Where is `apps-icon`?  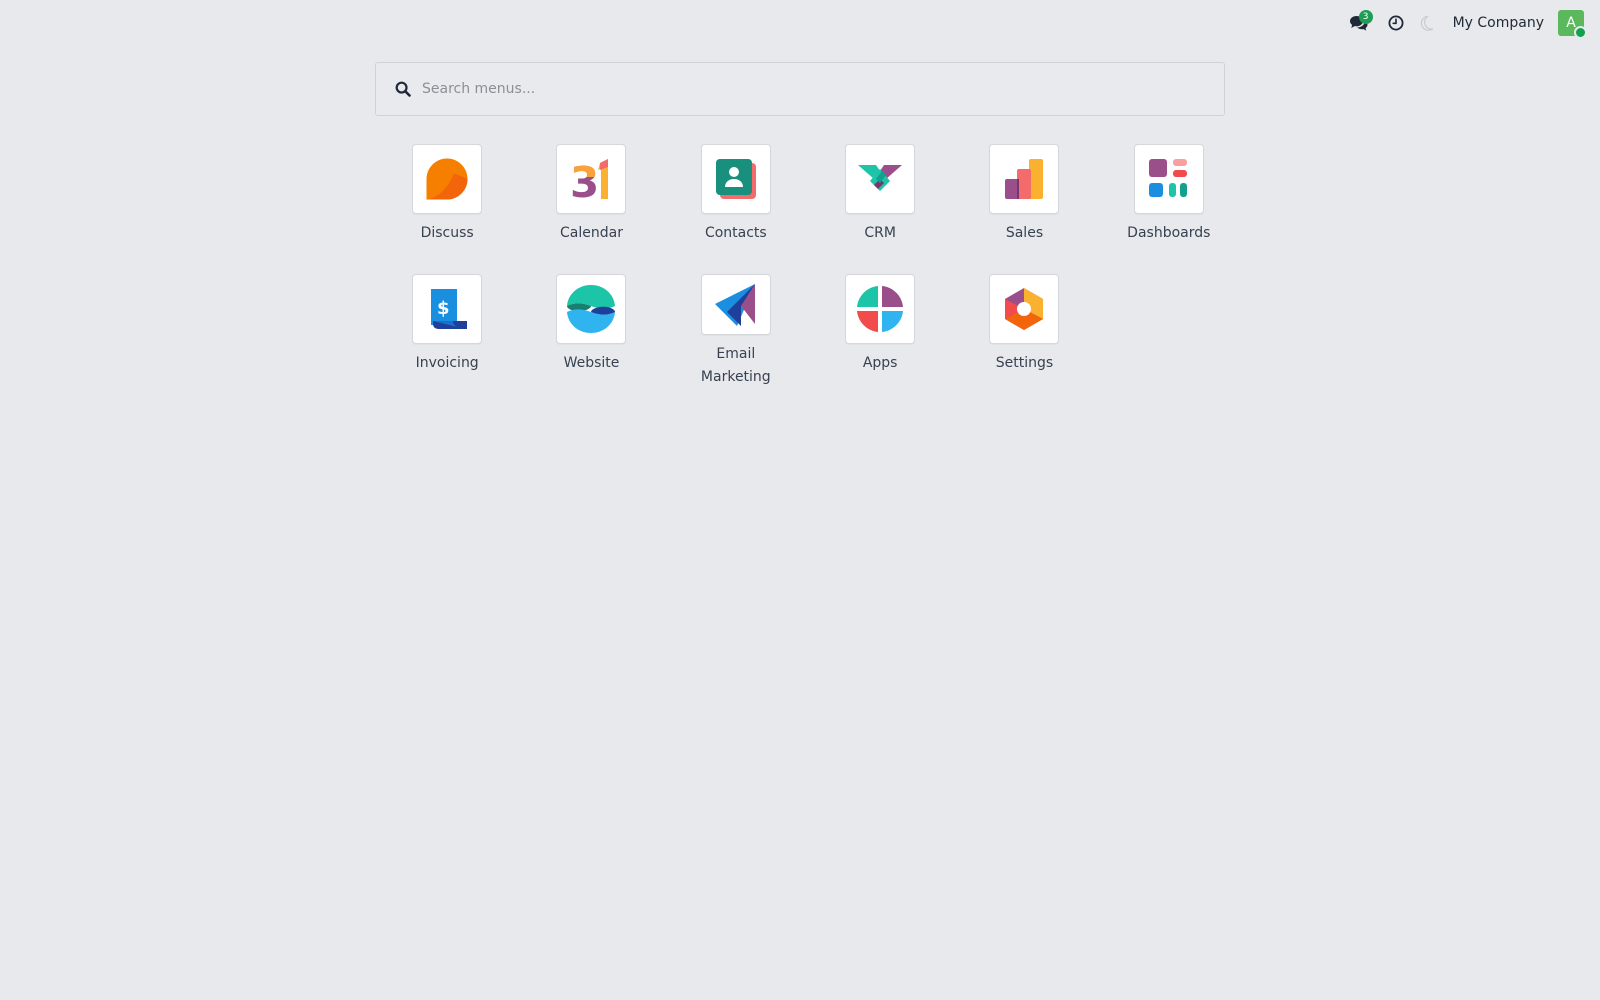
apps-icon is located at coordinates (880, 309).